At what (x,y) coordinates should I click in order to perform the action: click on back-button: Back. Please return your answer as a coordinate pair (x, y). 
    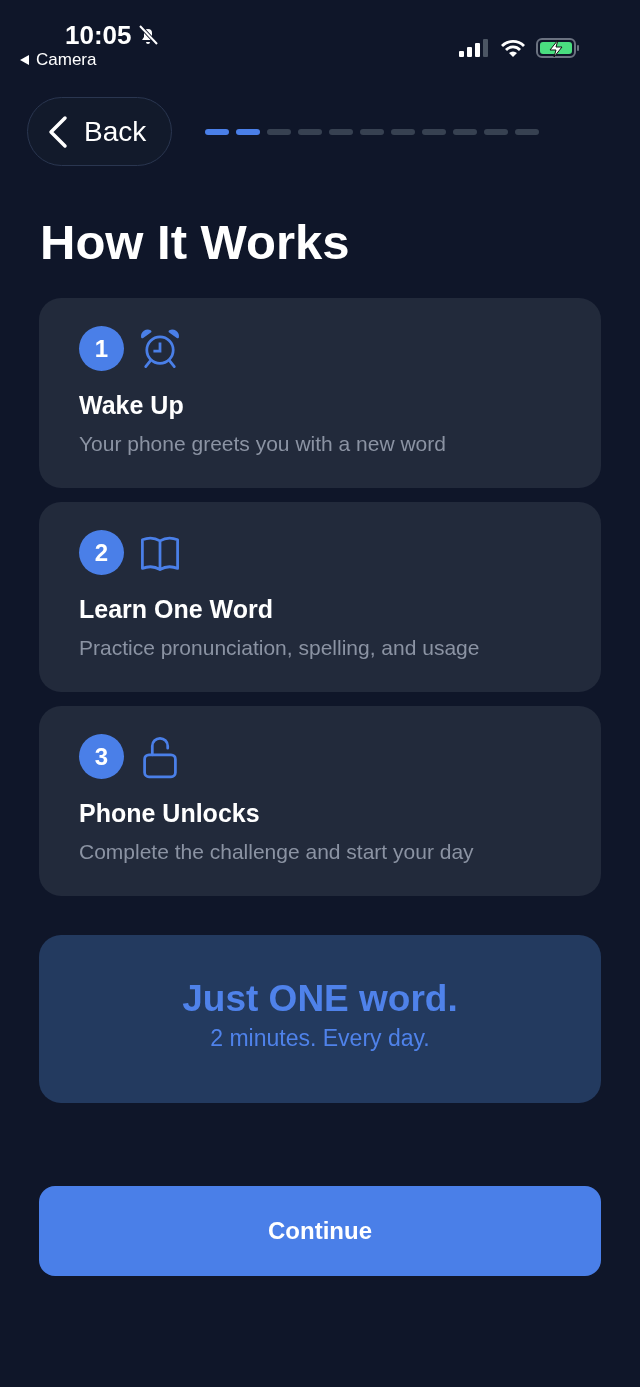
    Looking at the image, I should click on (99, 131).